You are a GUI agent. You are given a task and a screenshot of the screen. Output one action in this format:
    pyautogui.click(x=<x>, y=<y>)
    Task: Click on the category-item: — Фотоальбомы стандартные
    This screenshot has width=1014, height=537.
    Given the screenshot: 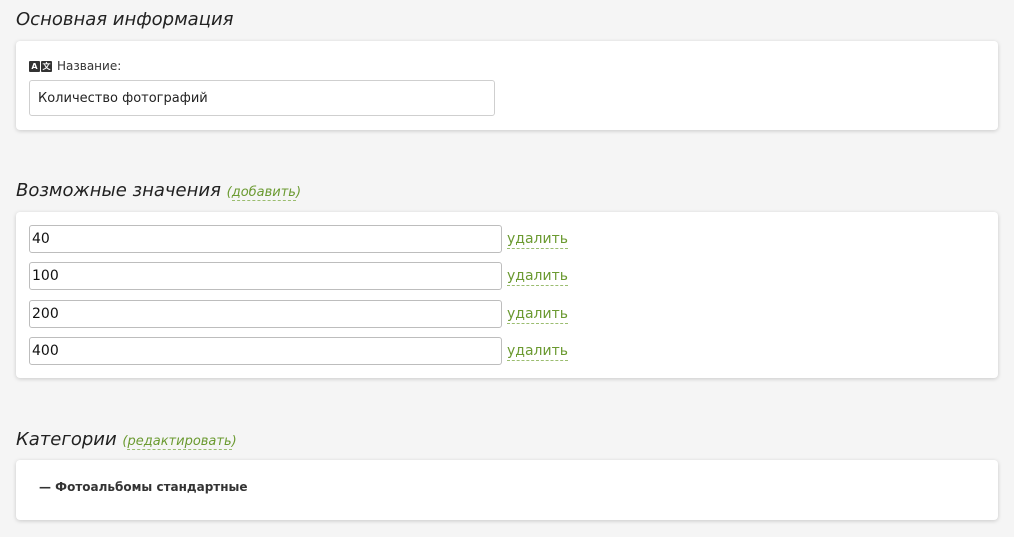 What is the action you would take?
    pyautogui.click(x=143, y=487)
    